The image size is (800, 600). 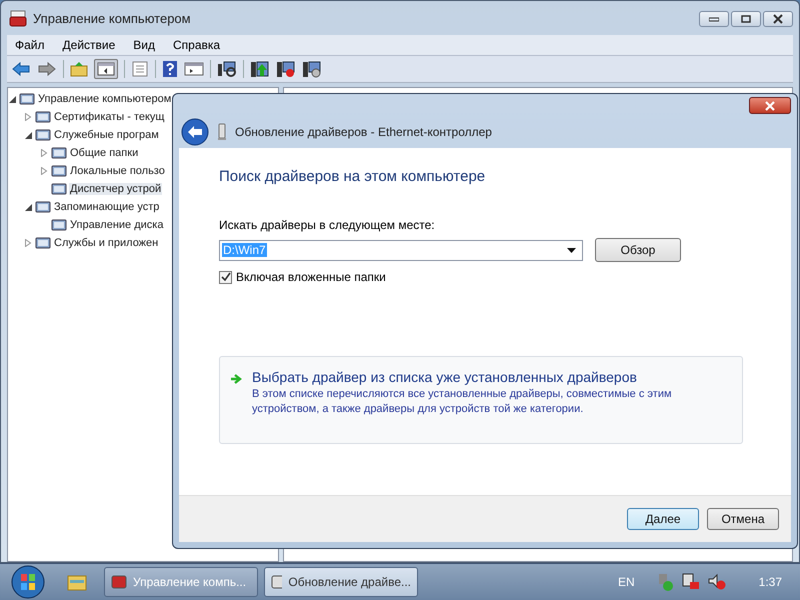 What do you see at coordinates (663, 519) in the screenshot?
I see `dialog-button: Далее` at bounding box center [663, 519].